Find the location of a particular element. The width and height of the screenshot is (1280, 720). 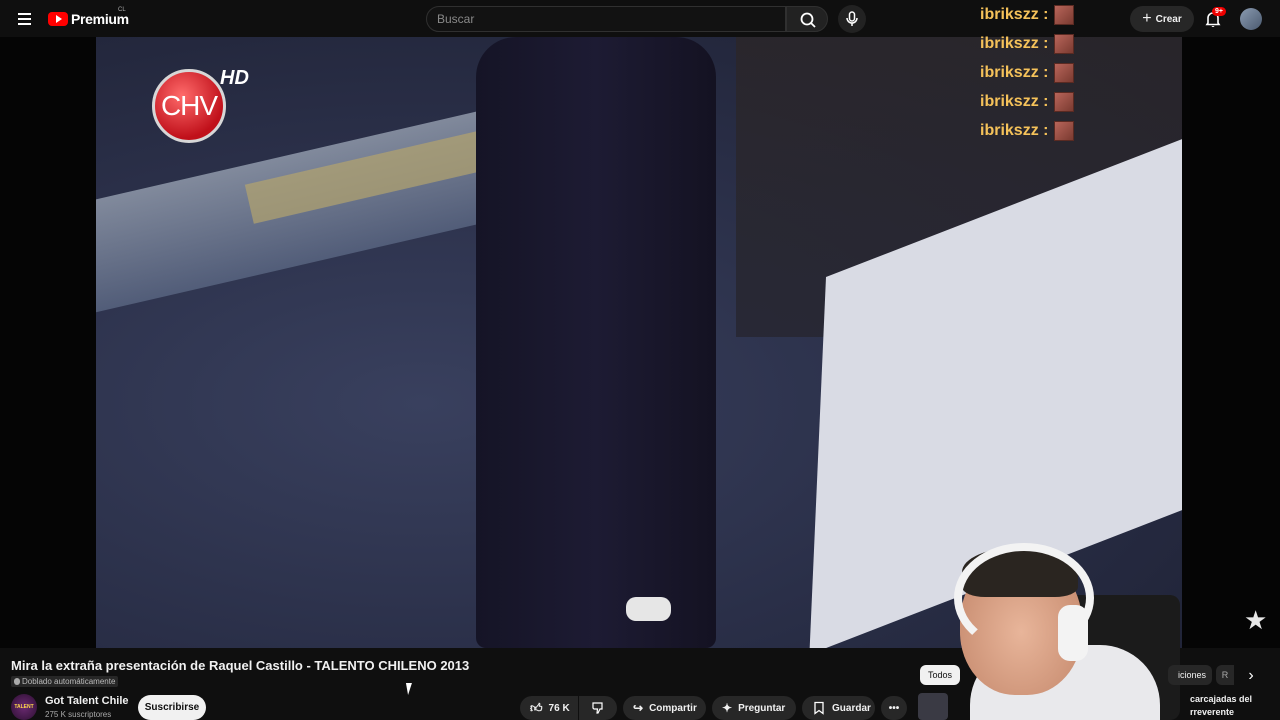

voice-search-button is located at coordinates (852, 19).